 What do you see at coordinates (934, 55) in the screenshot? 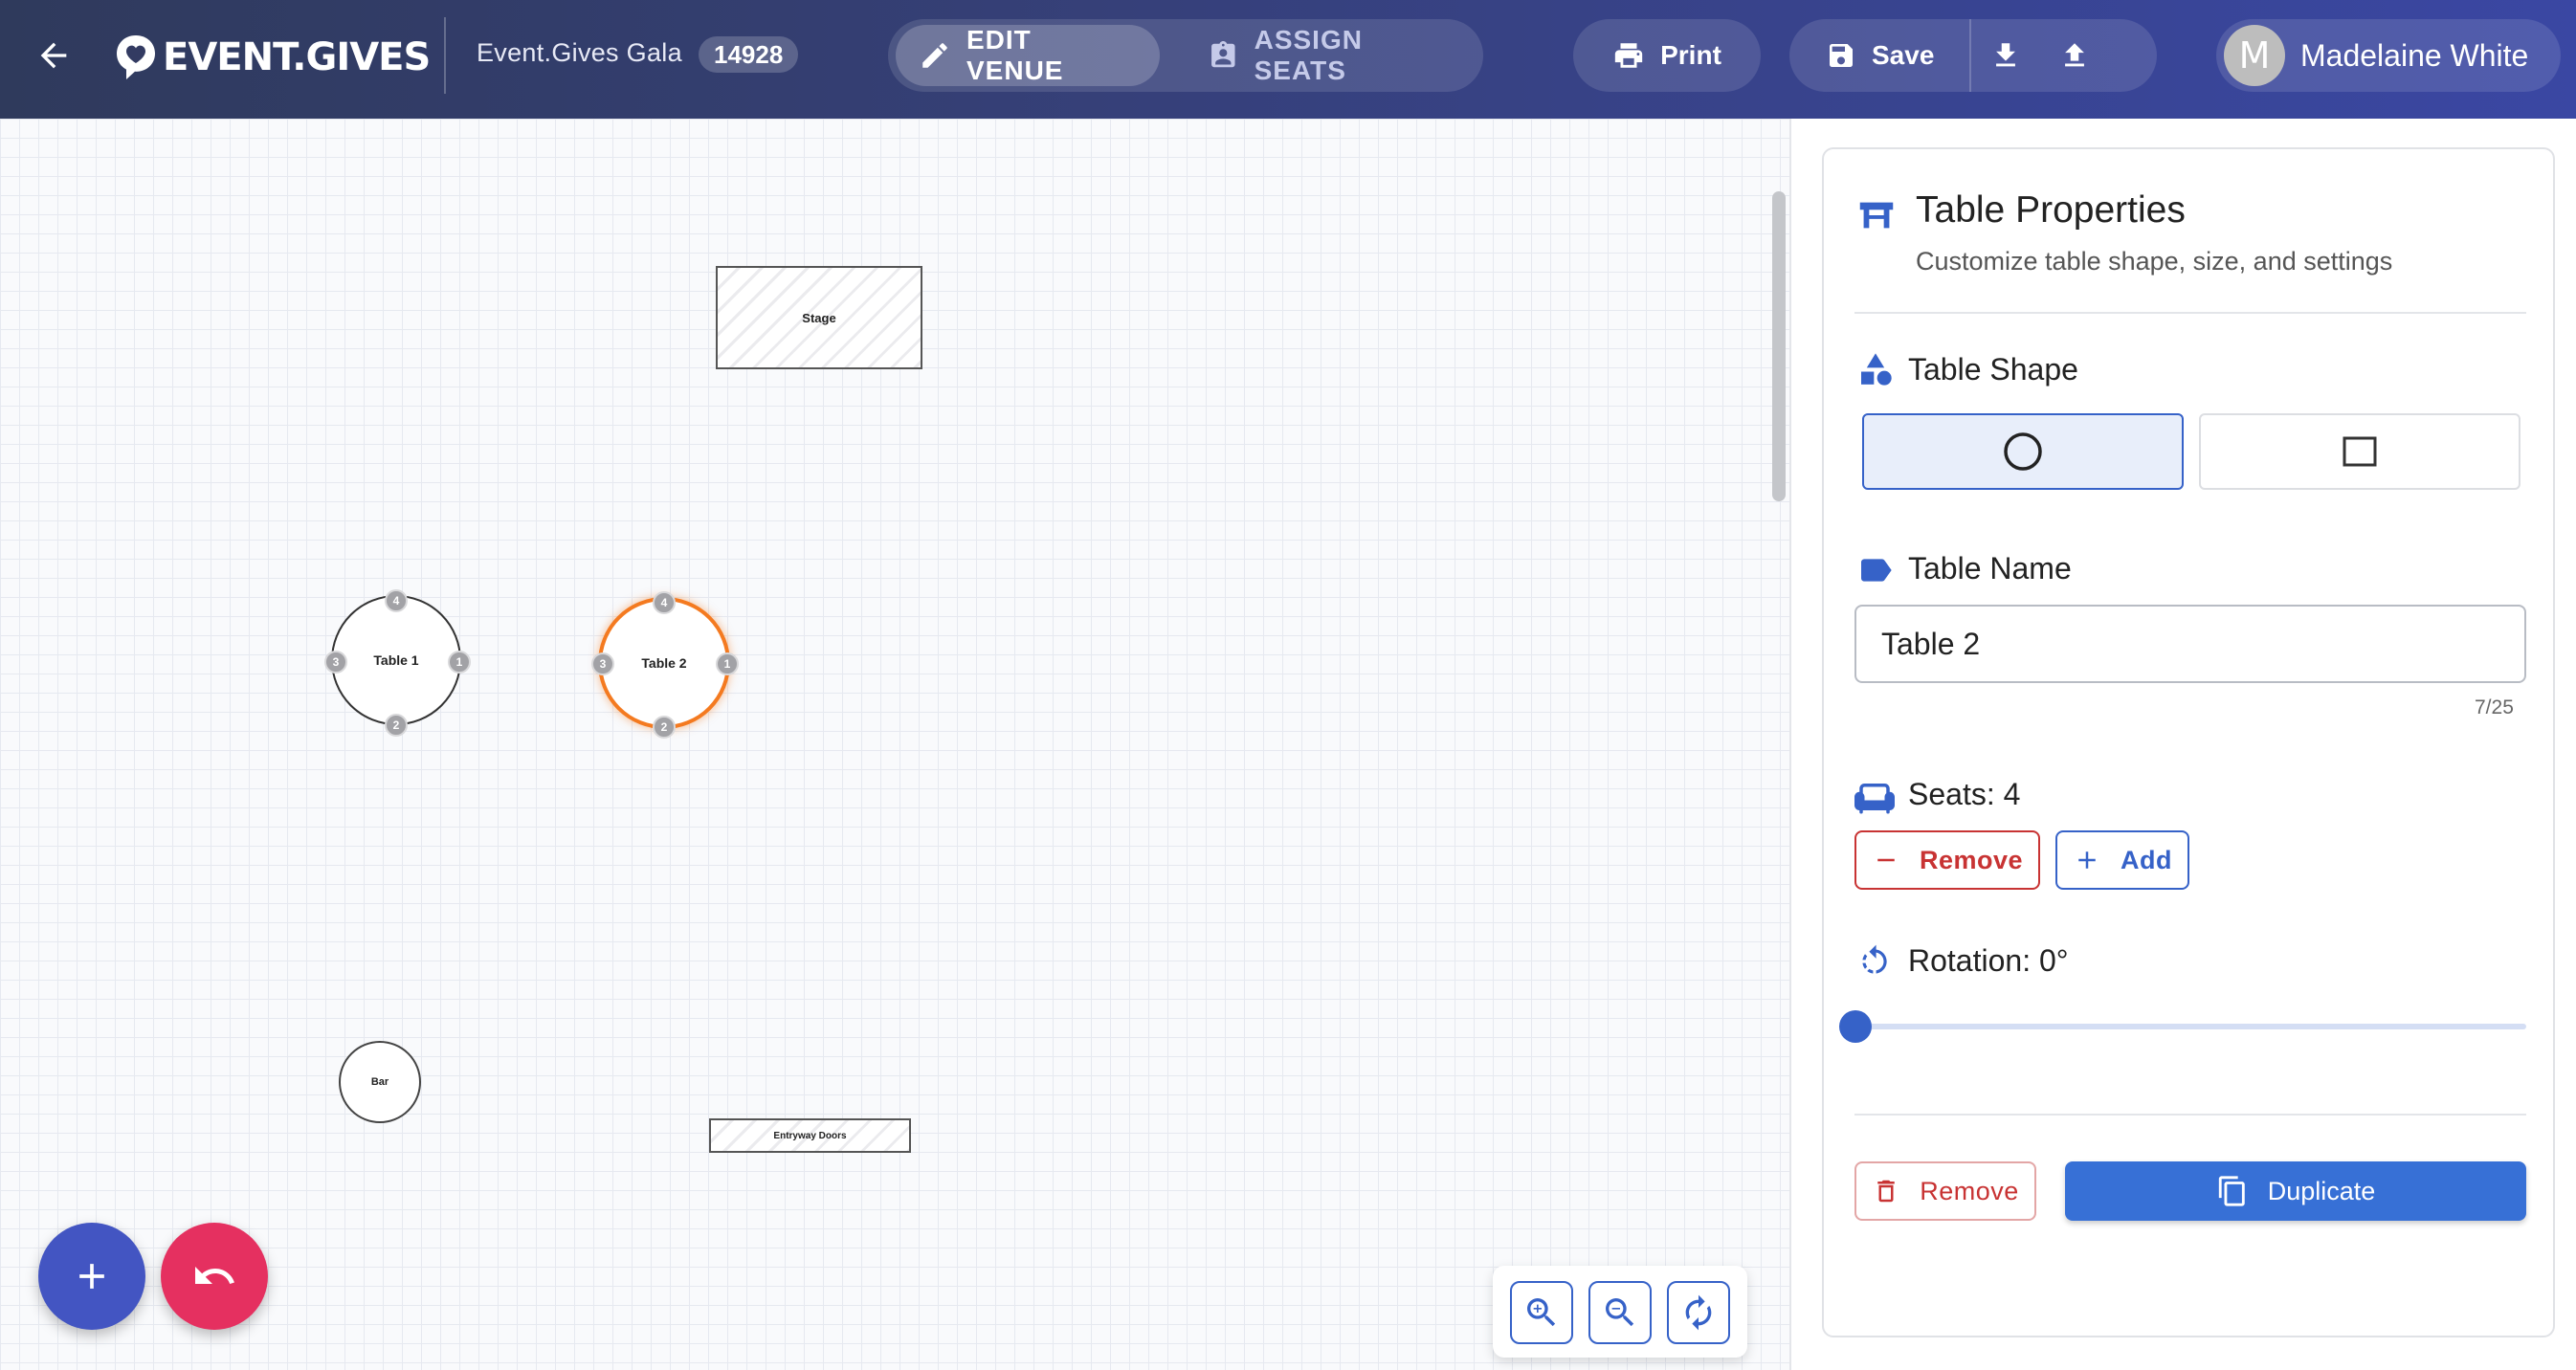
I see `pencil-icon` at bounding box center [934, 55].